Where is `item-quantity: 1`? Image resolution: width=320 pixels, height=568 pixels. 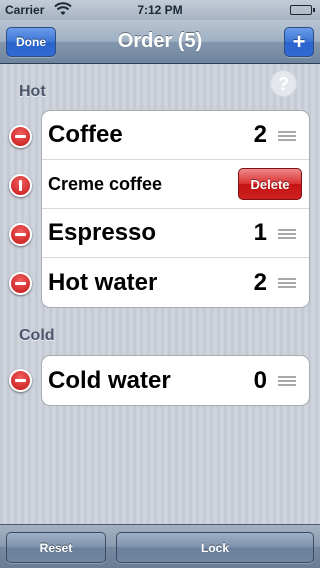
item-quantity: 1 is located at coordinates (260, 232).